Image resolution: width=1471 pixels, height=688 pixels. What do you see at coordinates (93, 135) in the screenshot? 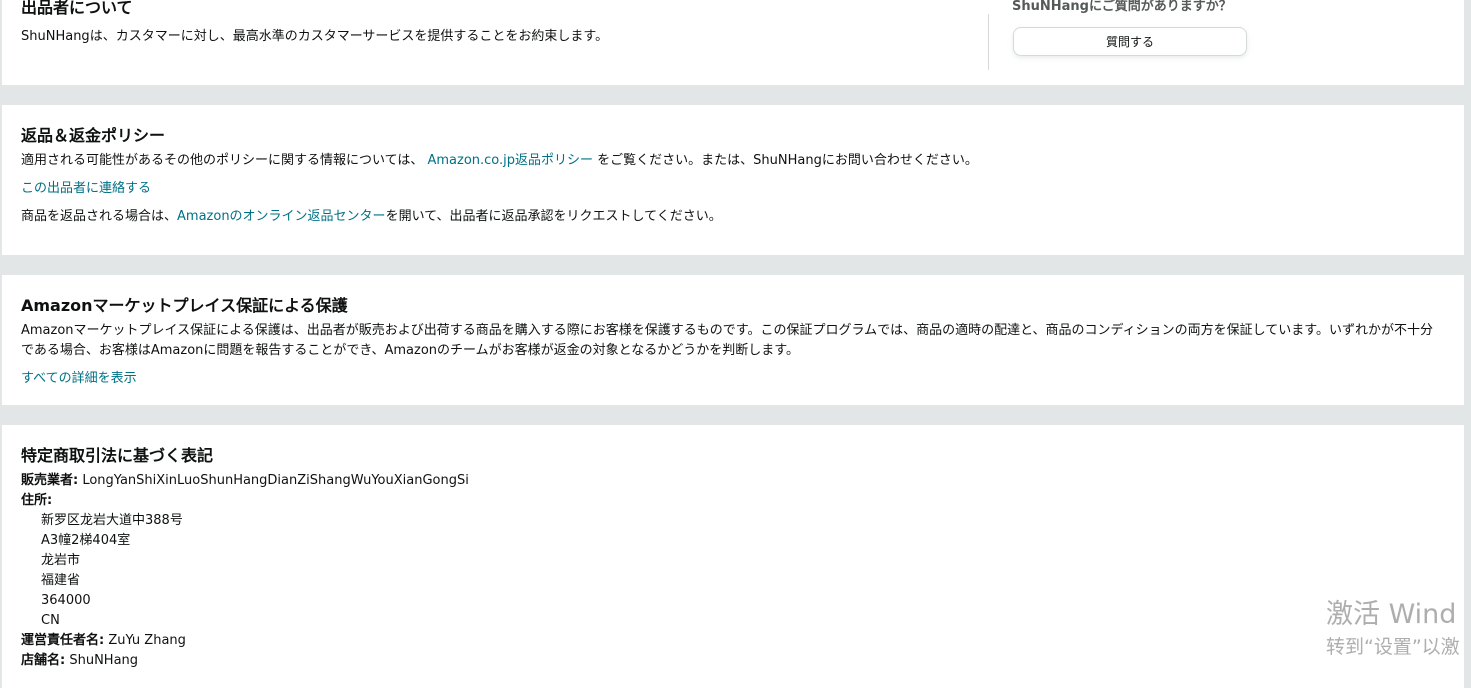
I see `returns-policy-title: 返品＆返金ポリシー` at bounding box center [93, 135].